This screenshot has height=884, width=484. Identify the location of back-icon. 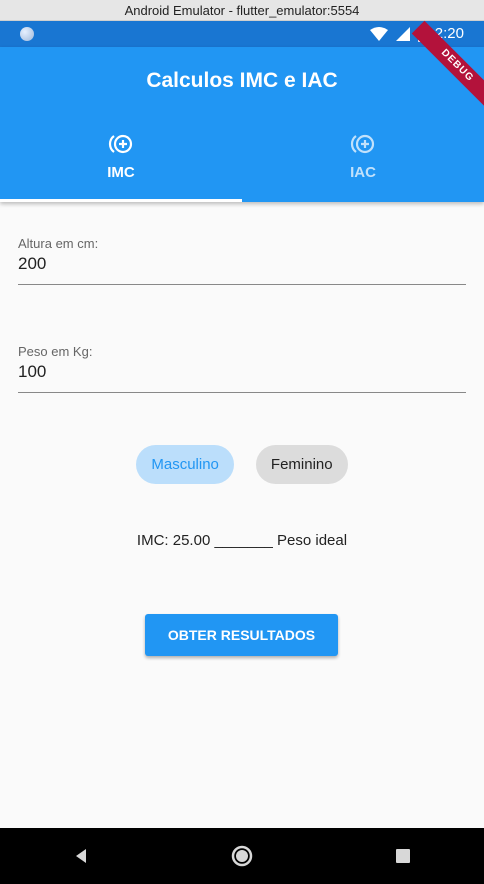
(80, 856).